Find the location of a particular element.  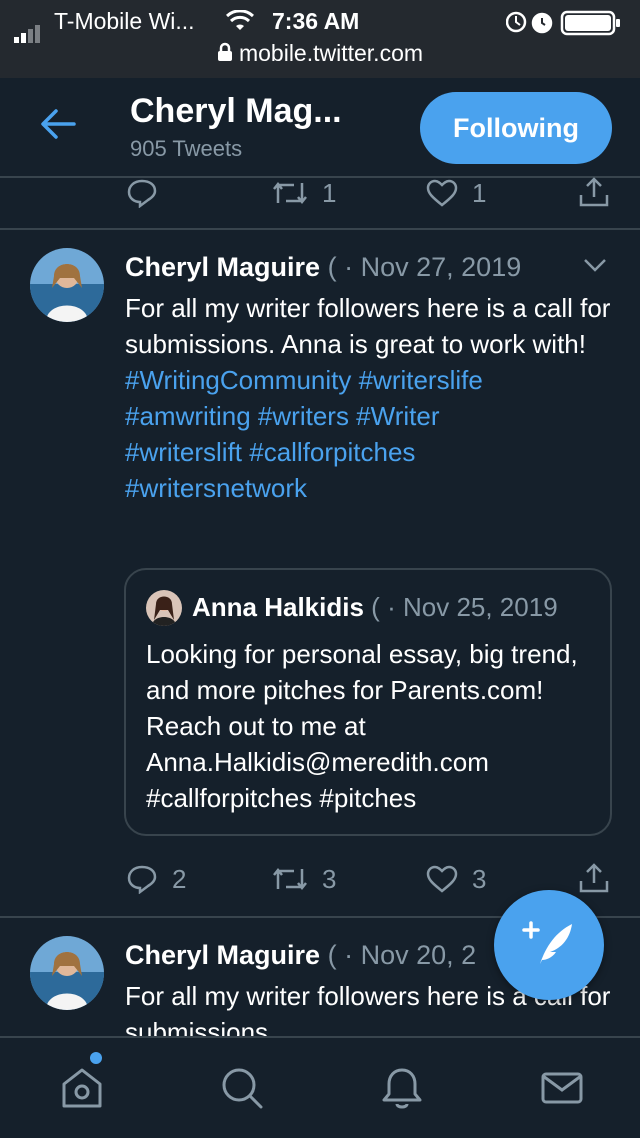

status-icons is located at coordinates (565, 25).